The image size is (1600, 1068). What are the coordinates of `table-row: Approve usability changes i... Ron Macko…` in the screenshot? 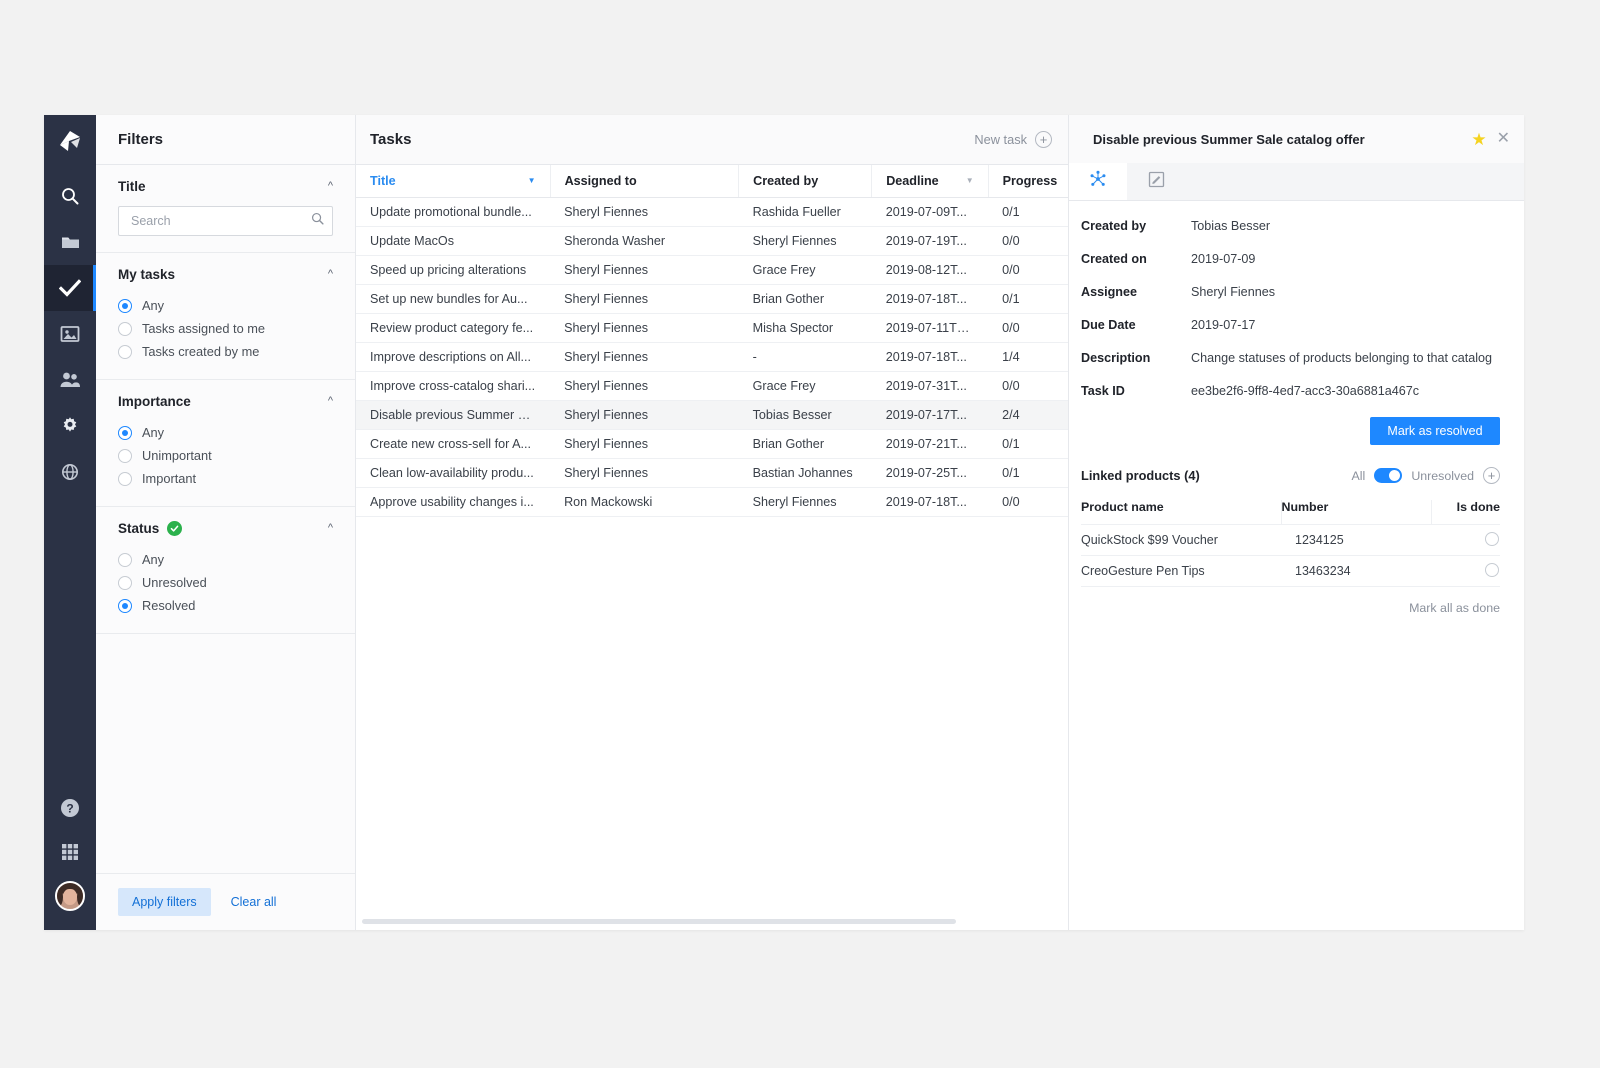 It's located at (712, 502).